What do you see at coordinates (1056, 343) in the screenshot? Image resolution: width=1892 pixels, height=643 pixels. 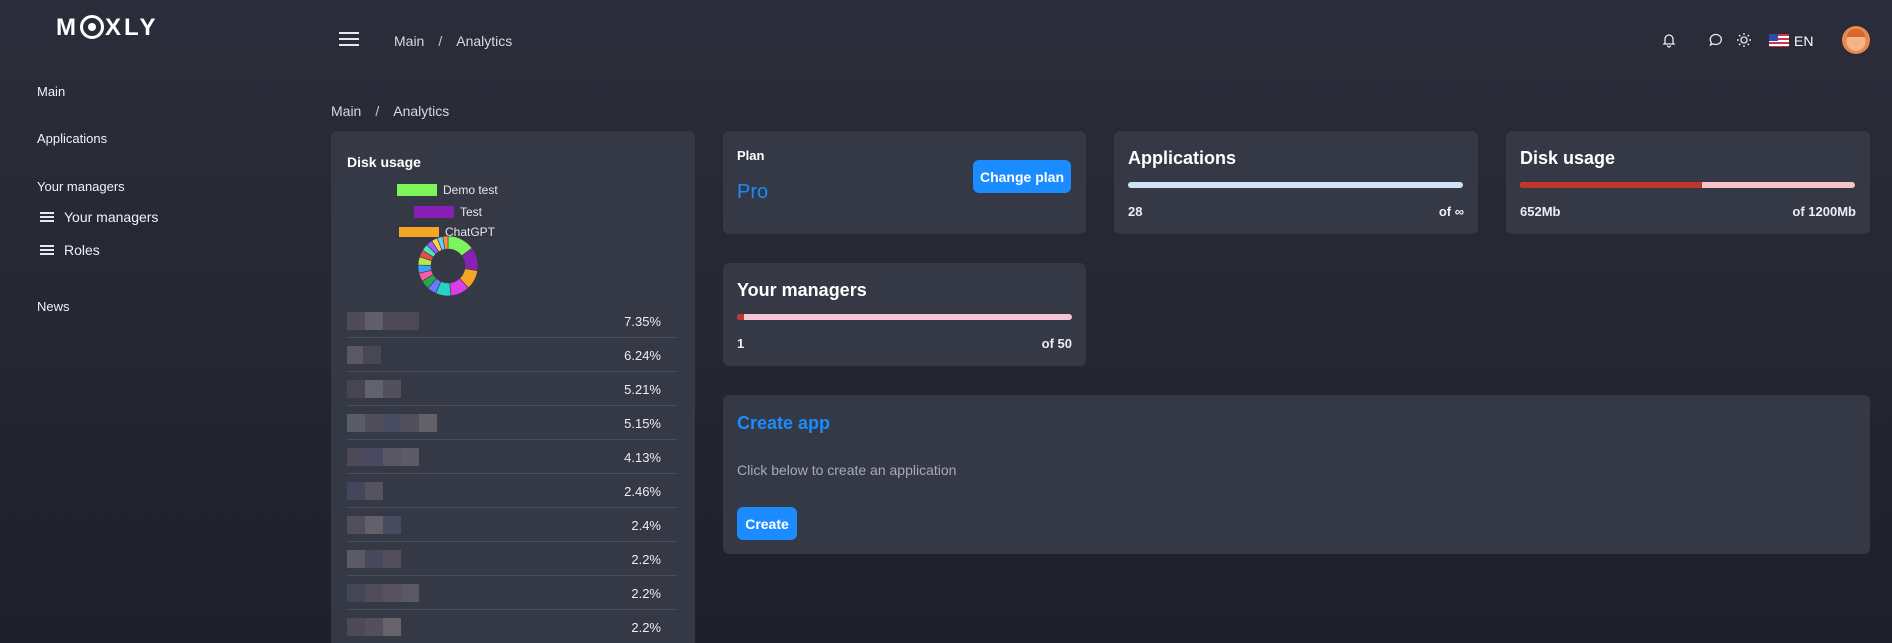 I see `managers-limit: of 50` at bounding box center [1056, 343].